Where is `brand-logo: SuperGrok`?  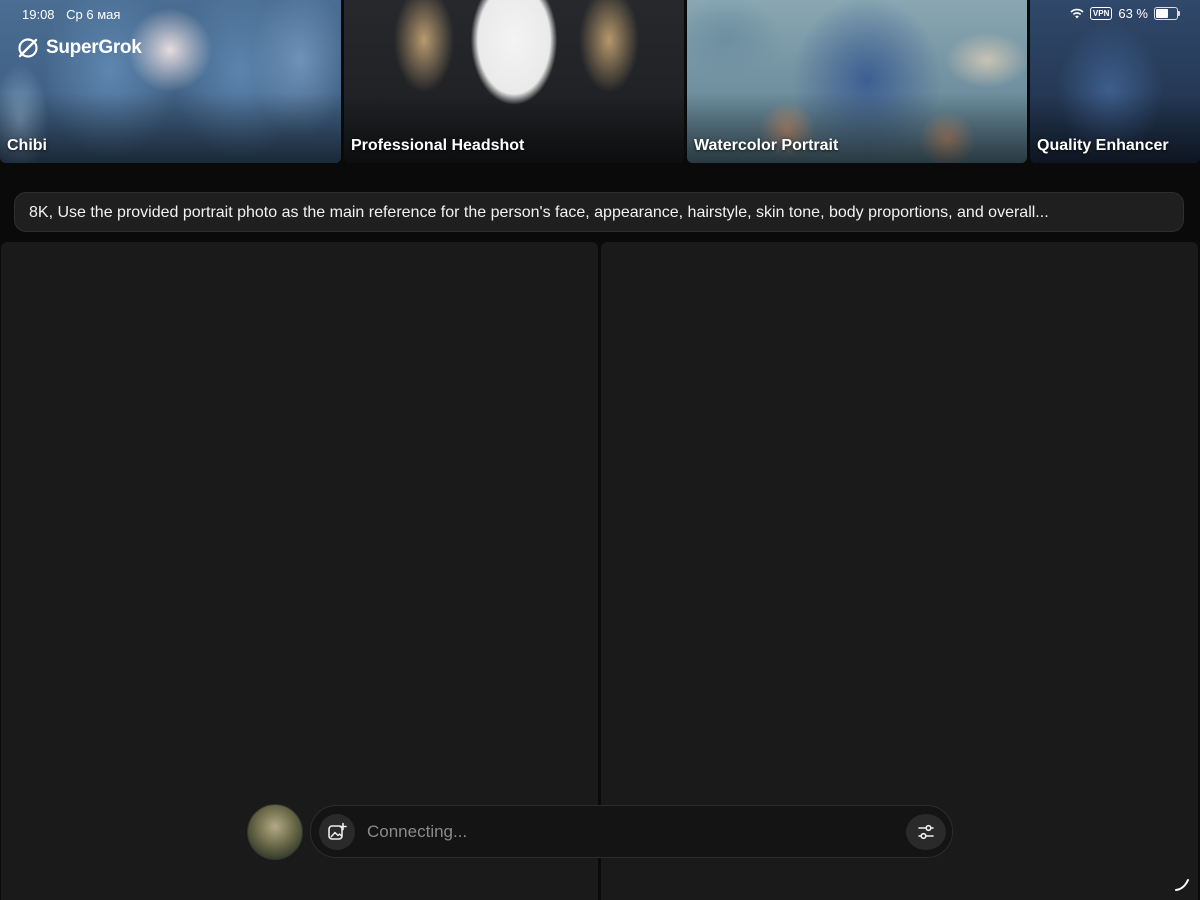 brand-logo: SuperGrok is located at coordinates (79, 48).